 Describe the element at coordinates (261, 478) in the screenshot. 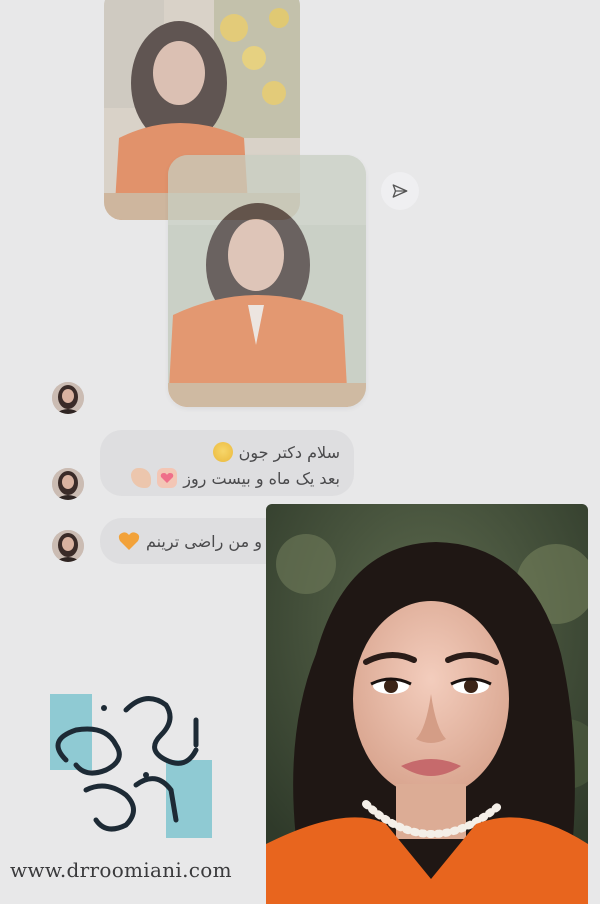

I see `message-text-line: بعد یک ماه و بیست روز` at that location.